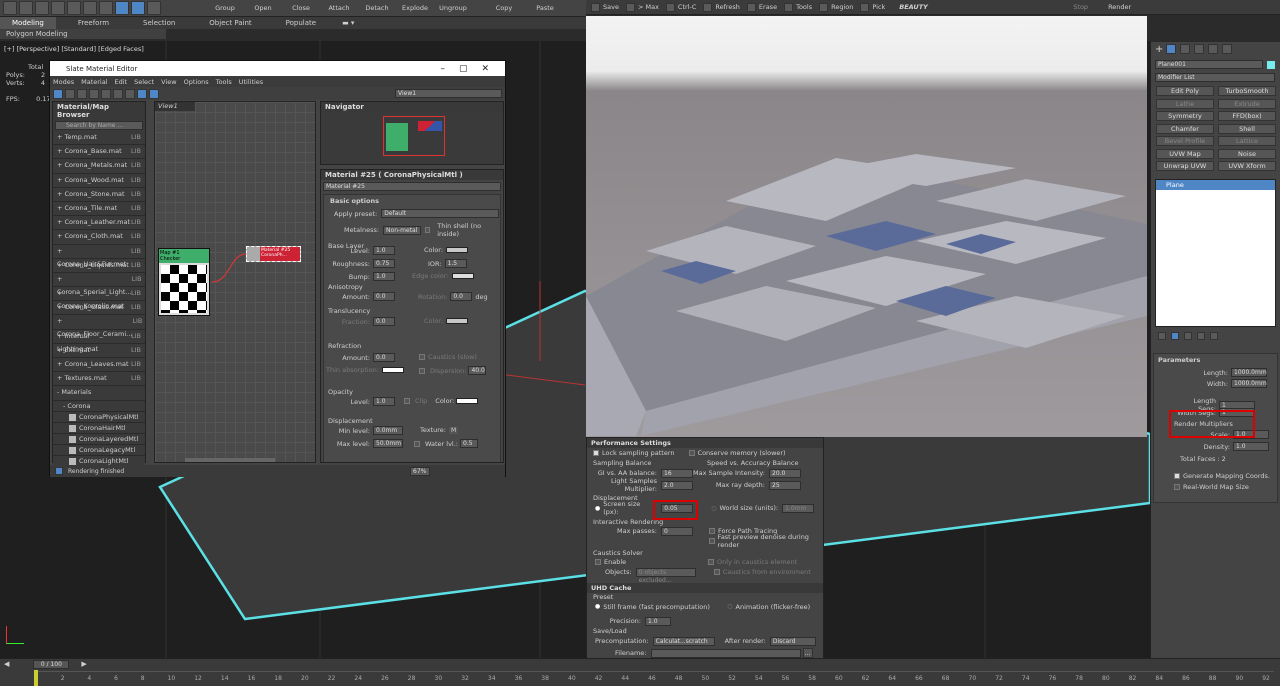  I want to click on precision-field: 1.0, so click(658, 621).